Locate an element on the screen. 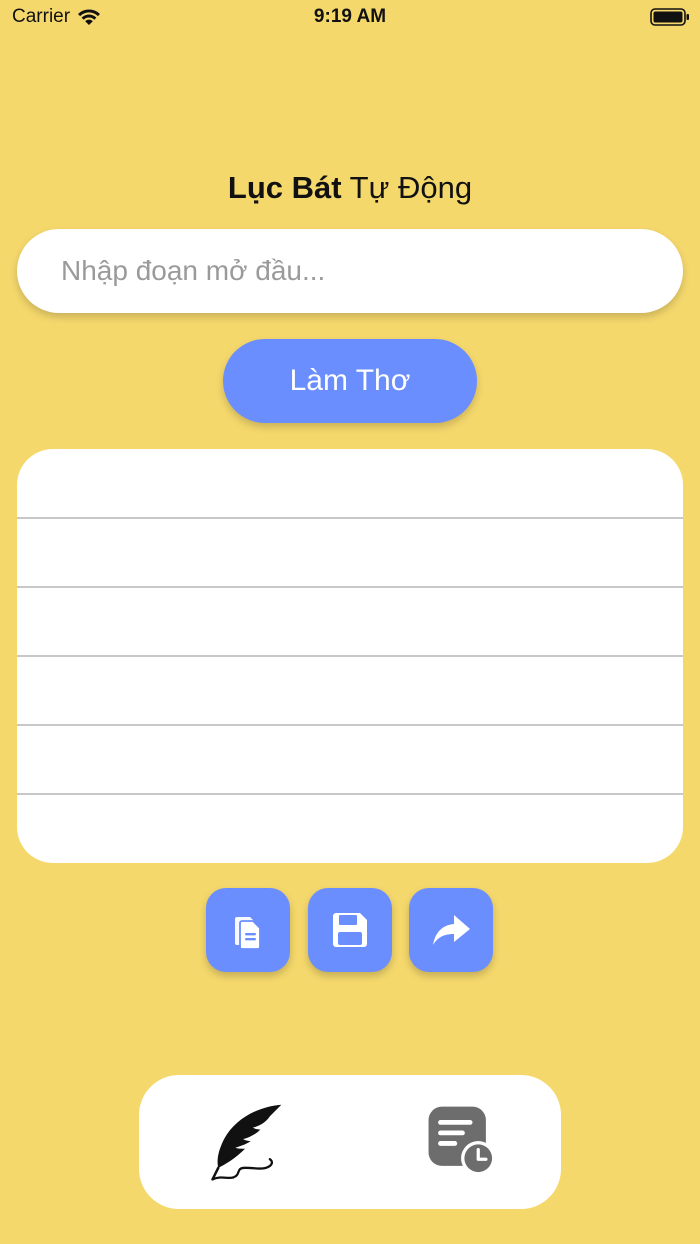  copy-icon is located at coordinates (248, 933).